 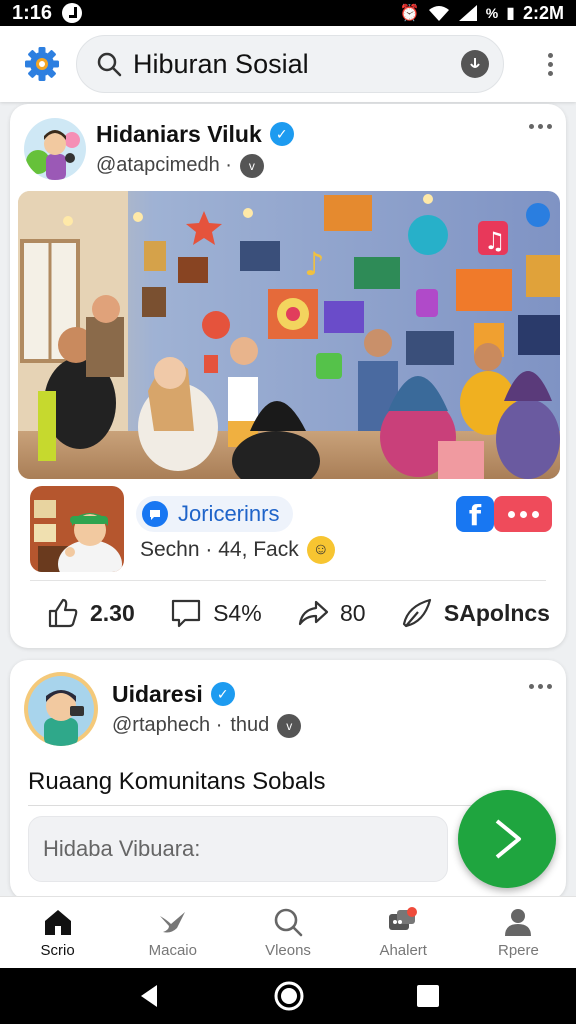 I want to click on post-header: Uidaresi ✓ @rtaphech · thud v, so click(x=288, y=709).